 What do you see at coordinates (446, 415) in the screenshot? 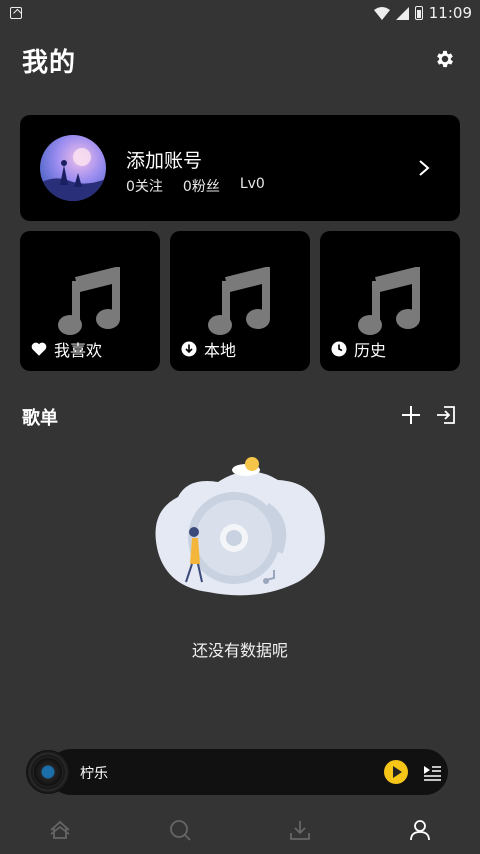
I see `import-icon` at bounding box center [446, 415].